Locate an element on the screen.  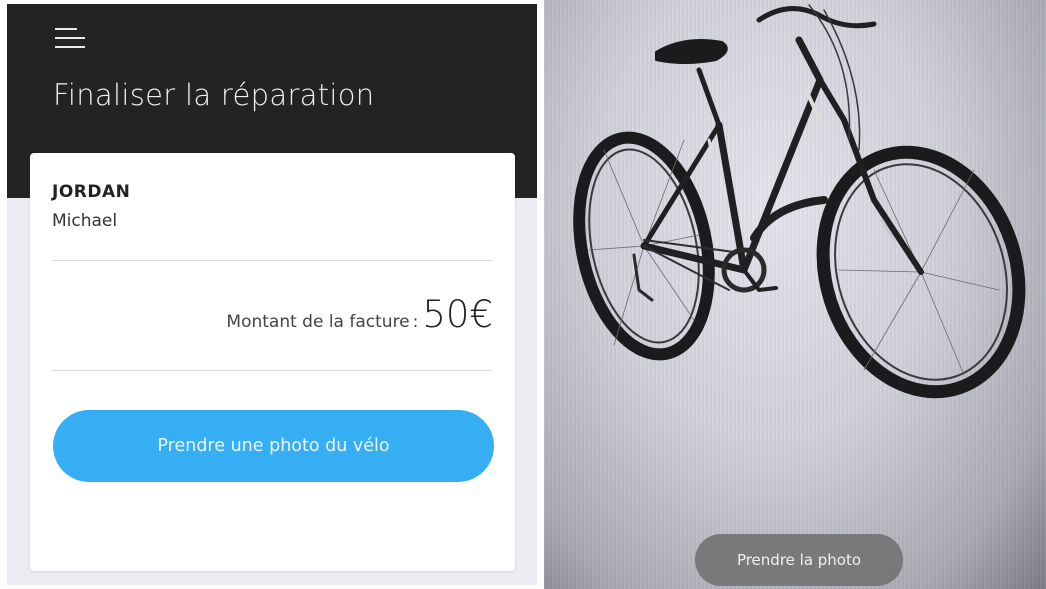
hamburger-menu-icon is located at coordinates (70, 36).